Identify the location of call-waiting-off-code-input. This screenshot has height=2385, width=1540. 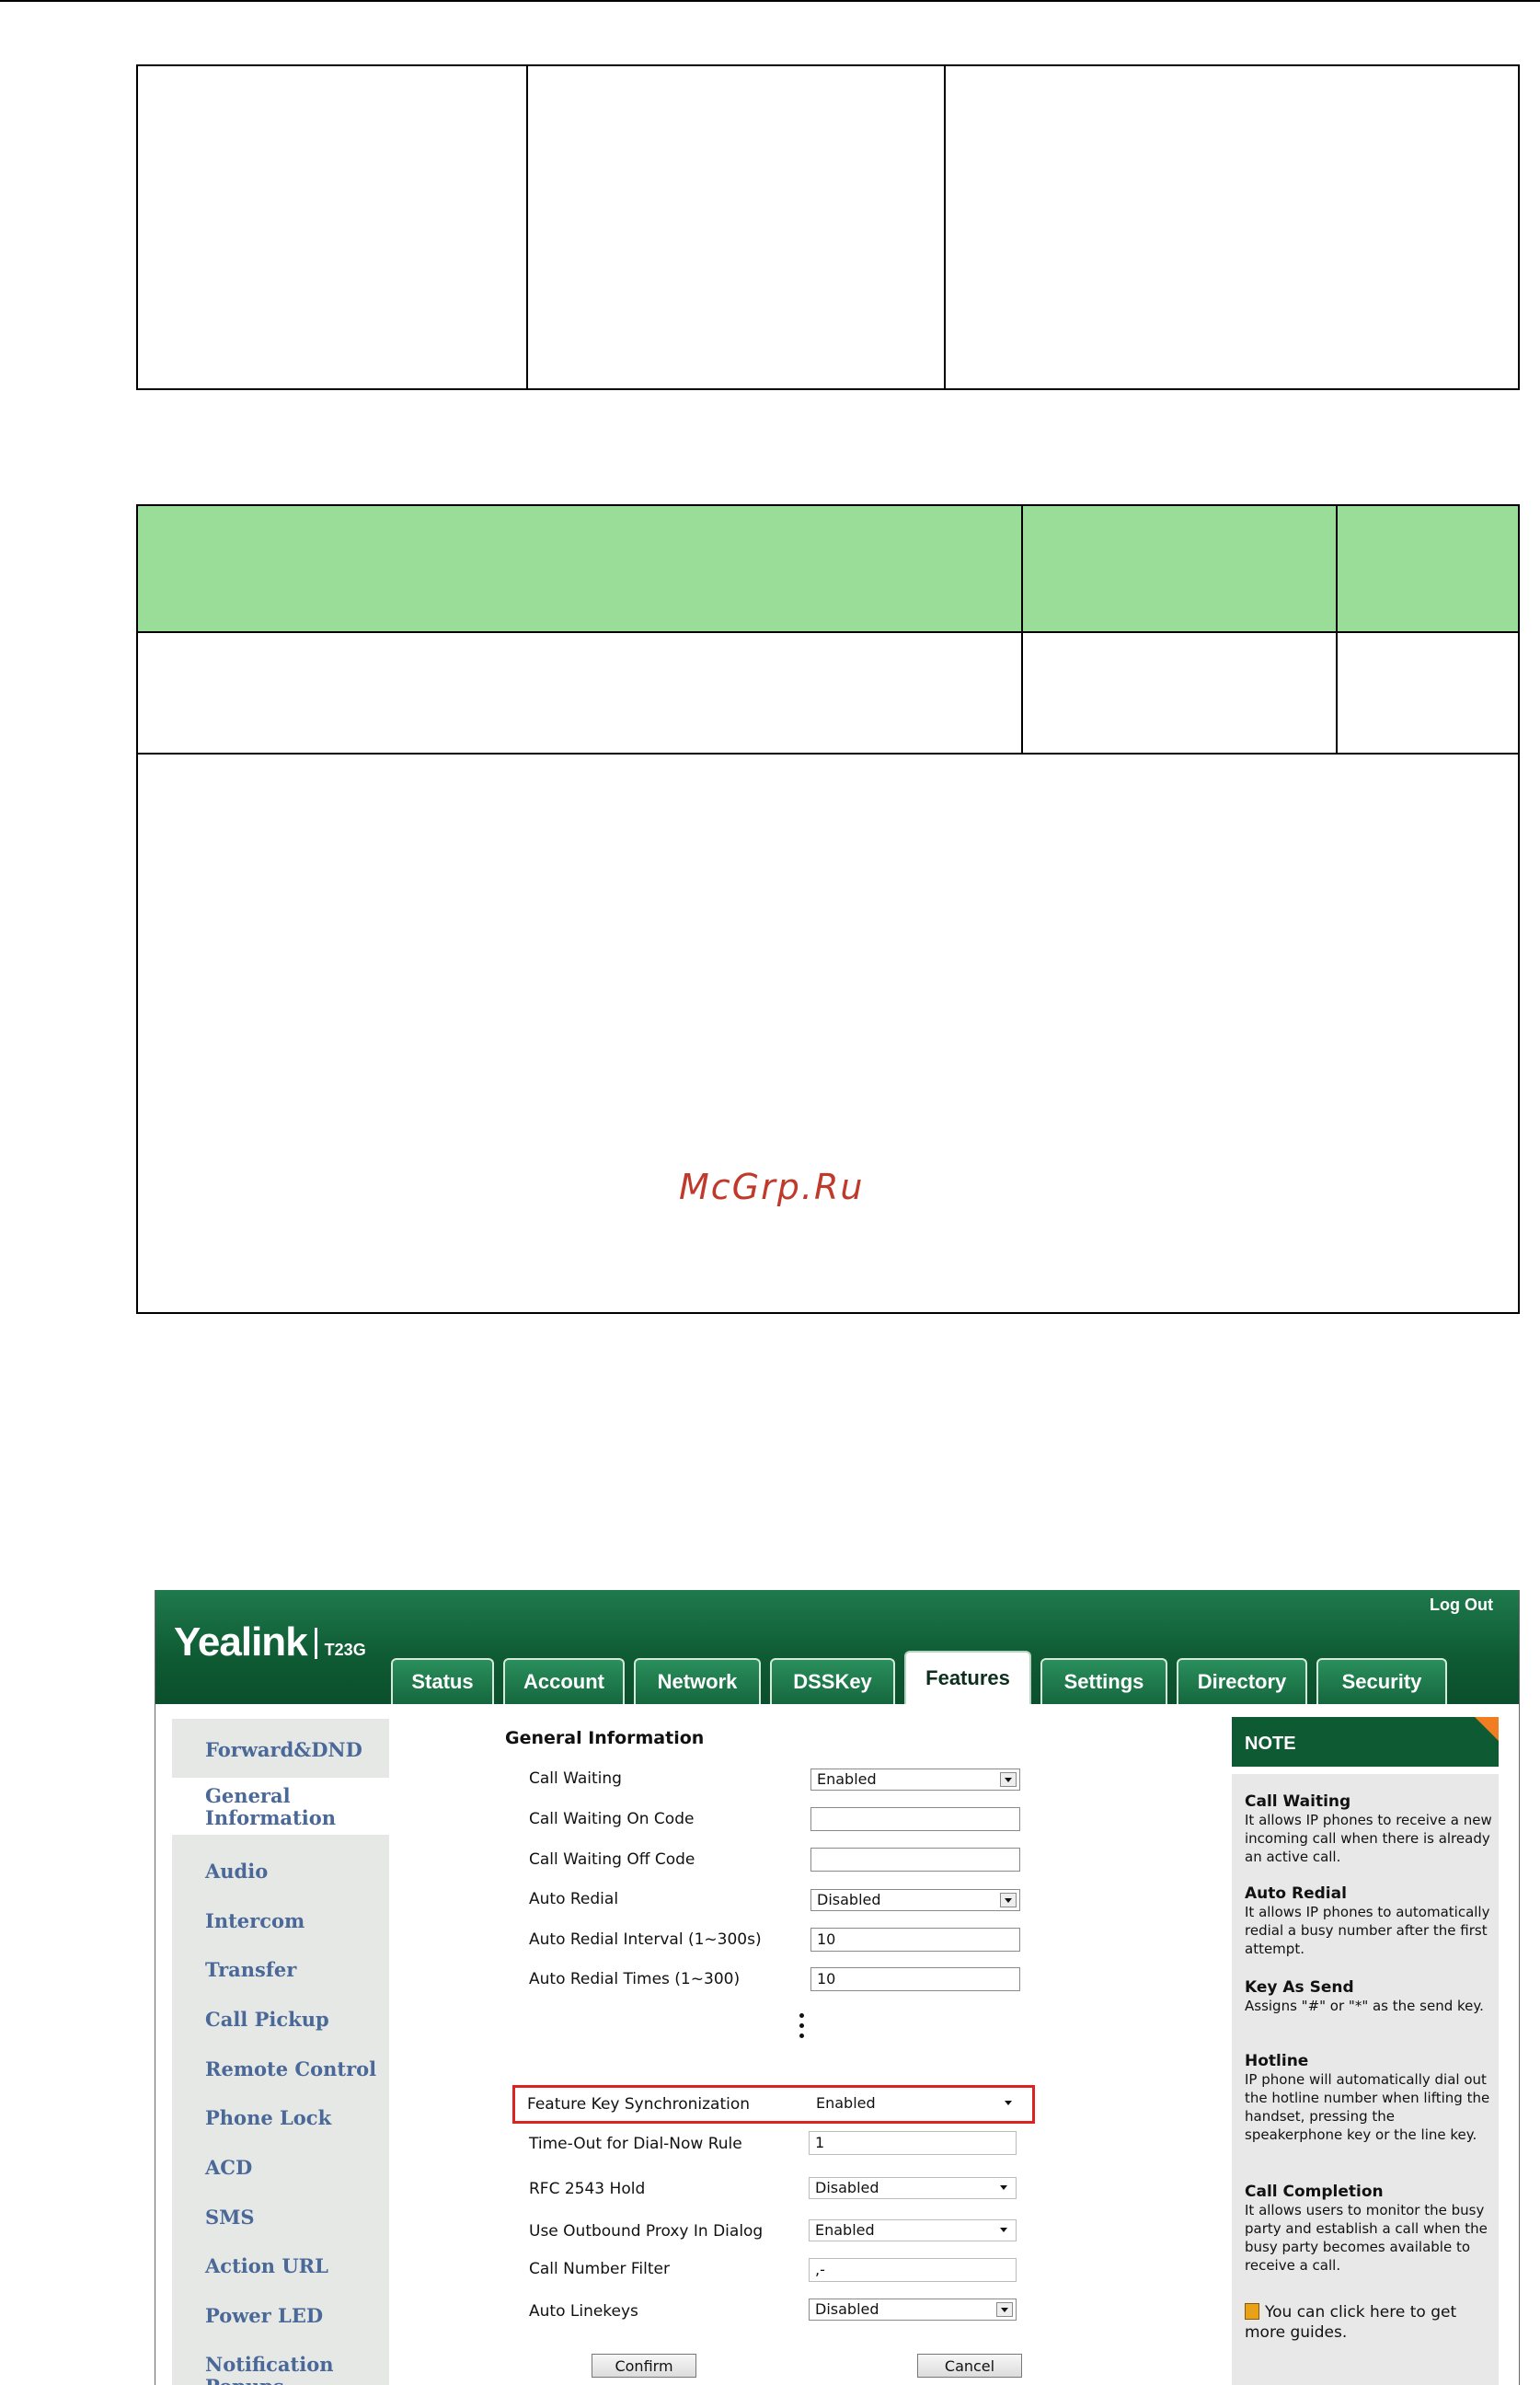
(915, 1860).